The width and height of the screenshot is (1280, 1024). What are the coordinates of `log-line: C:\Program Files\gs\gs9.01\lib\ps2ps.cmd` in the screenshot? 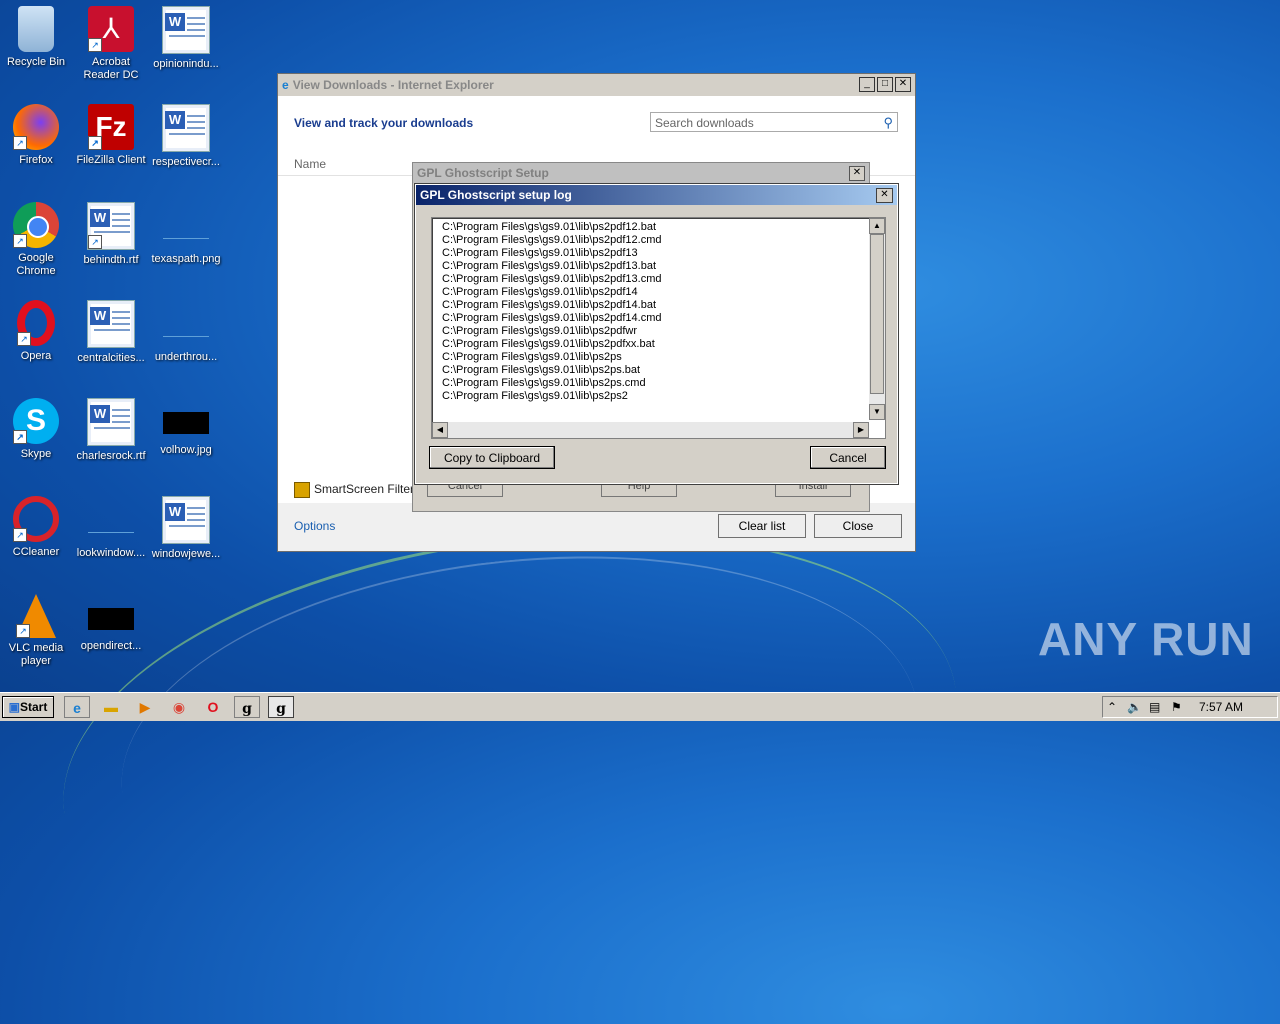 It's located at (544, 383).